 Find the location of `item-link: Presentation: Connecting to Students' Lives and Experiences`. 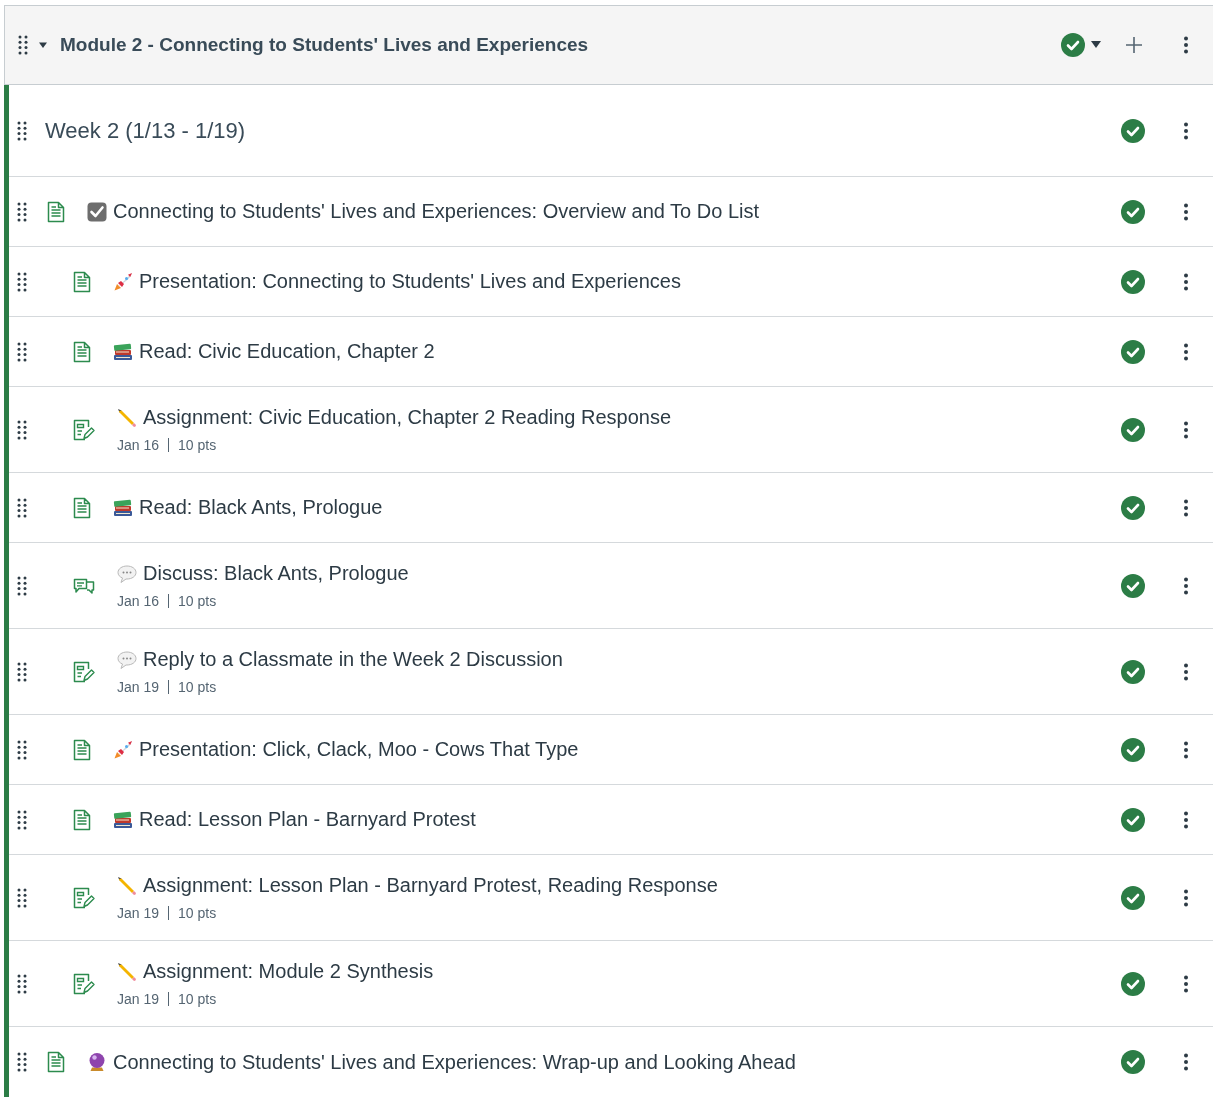

item-link: Presentation: Connecting to Students' Lives and Experiences is located at coordinates (410, 281).